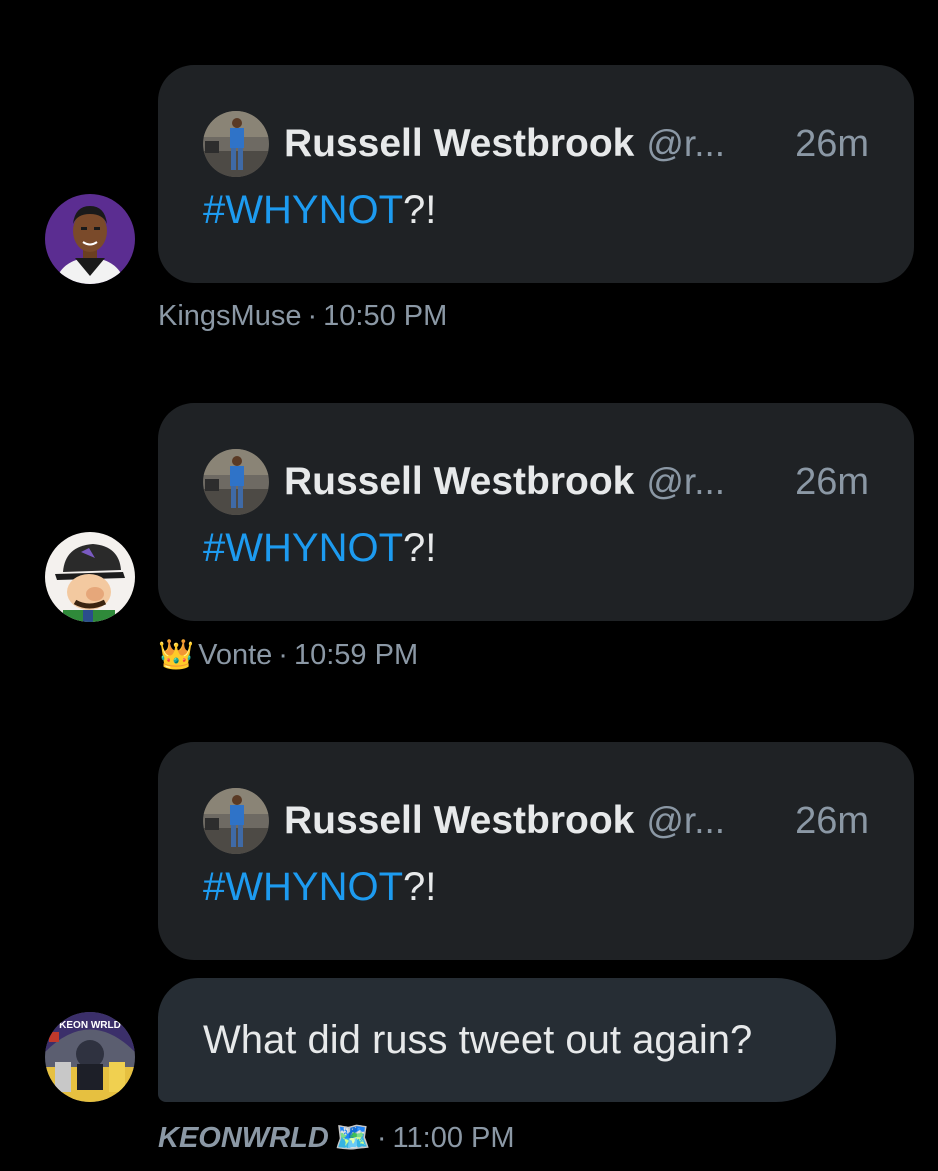  I want to click on message-meta: 👑 Vonte · 10:59 PM, so click(288, 655).